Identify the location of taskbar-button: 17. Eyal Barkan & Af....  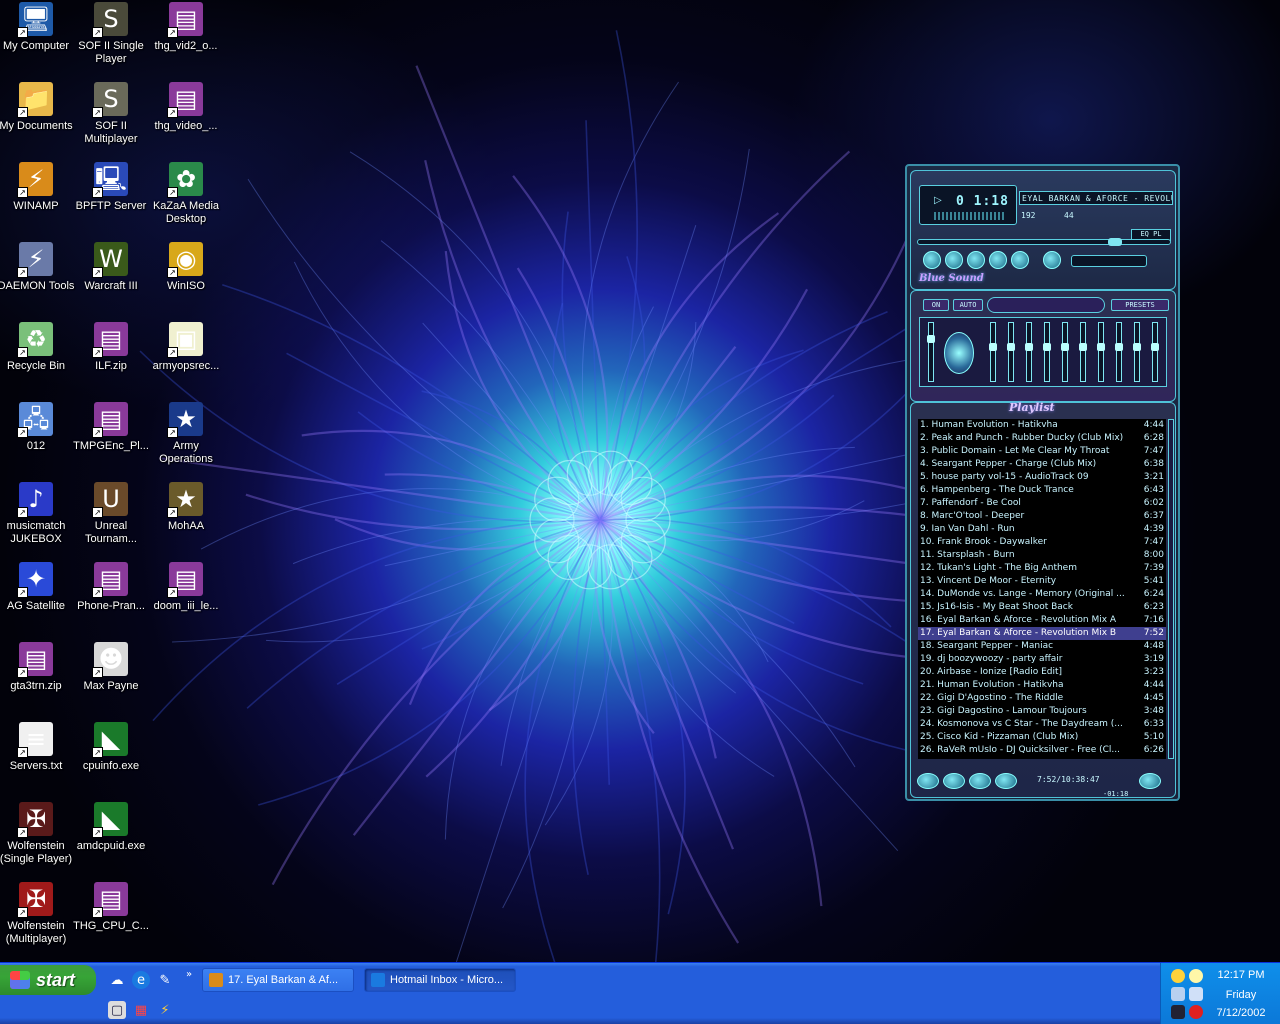
(278, 980).